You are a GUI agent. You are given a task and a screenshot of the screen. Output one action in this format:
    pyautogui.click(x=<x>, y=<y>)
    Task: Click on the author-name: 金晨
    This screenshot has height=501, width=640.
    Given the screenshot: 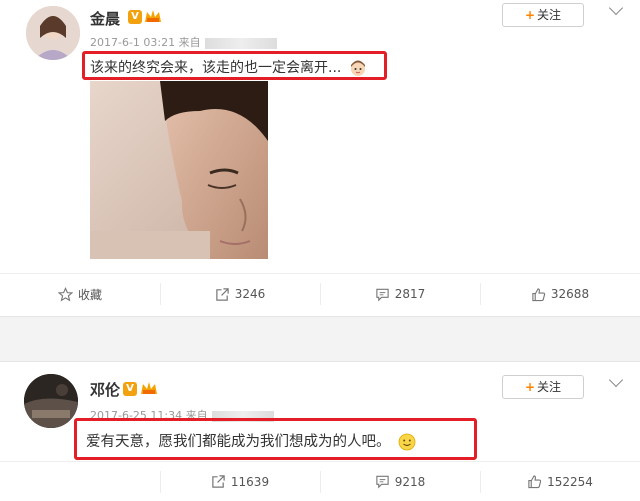 What is the action you would take?
    pyautogui.click(x=105, y=18)
    